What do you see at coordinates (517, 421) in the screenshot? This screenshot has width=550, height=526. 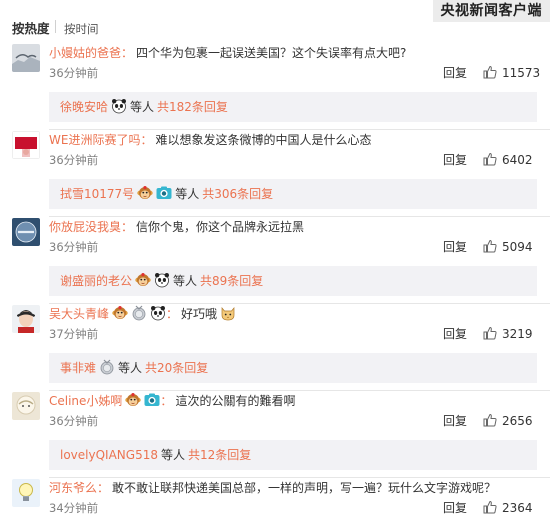 I see `like-count: 2656` at bounding box center [517, 421].